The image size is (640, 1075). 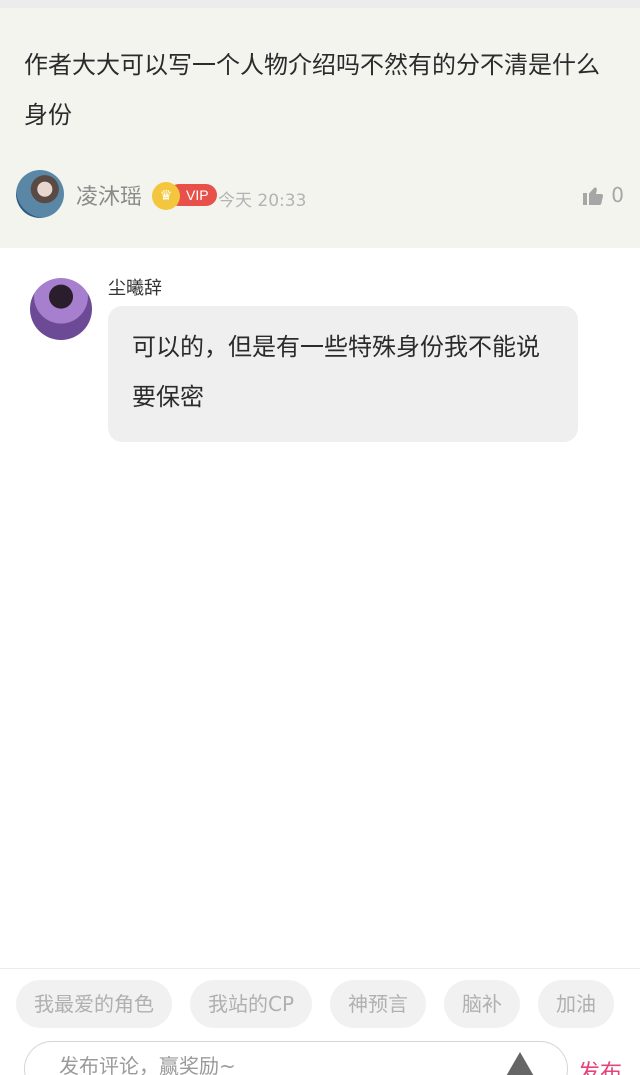 What do you see at coordinates (251, 1004) in the screenshot?
I see `chip-my-cp: 我站的CP` at bounding box center [251, 1004].